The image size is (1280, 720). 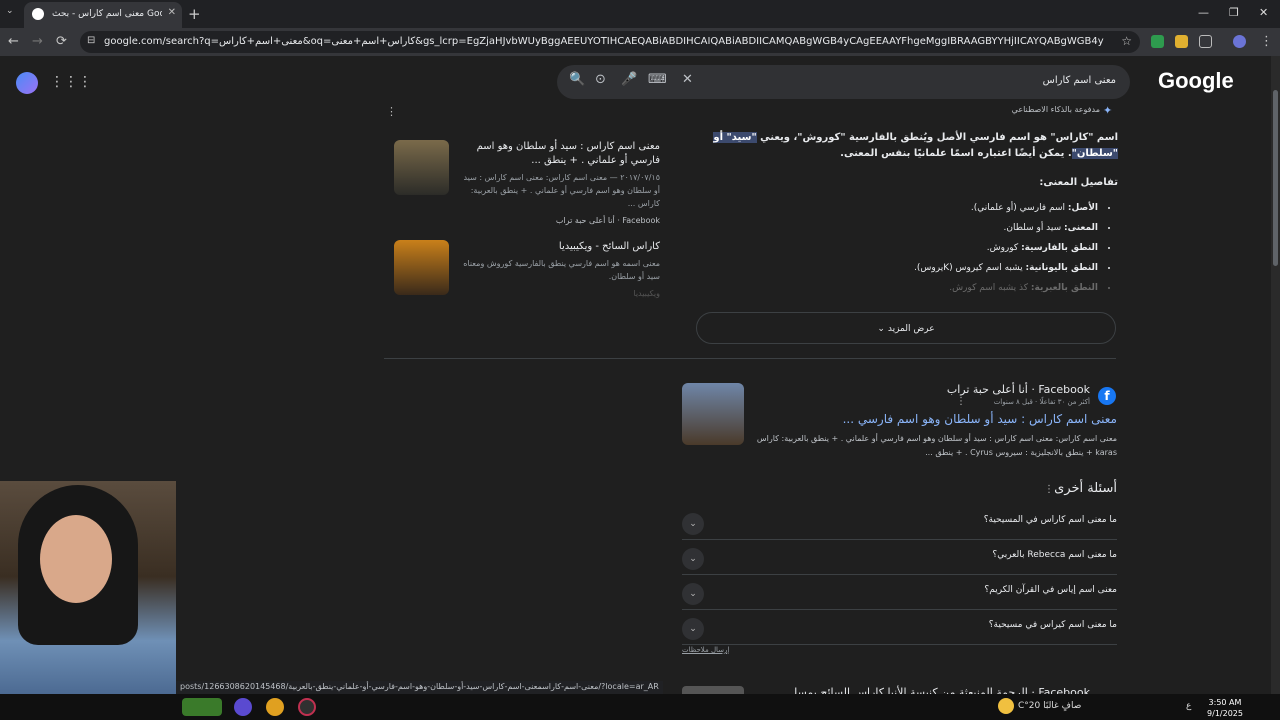 What do you see at coordinates (1081, 228) in the screenshot?
I see `bullet-label: المعنى:` at bounding box center [1081, 228].